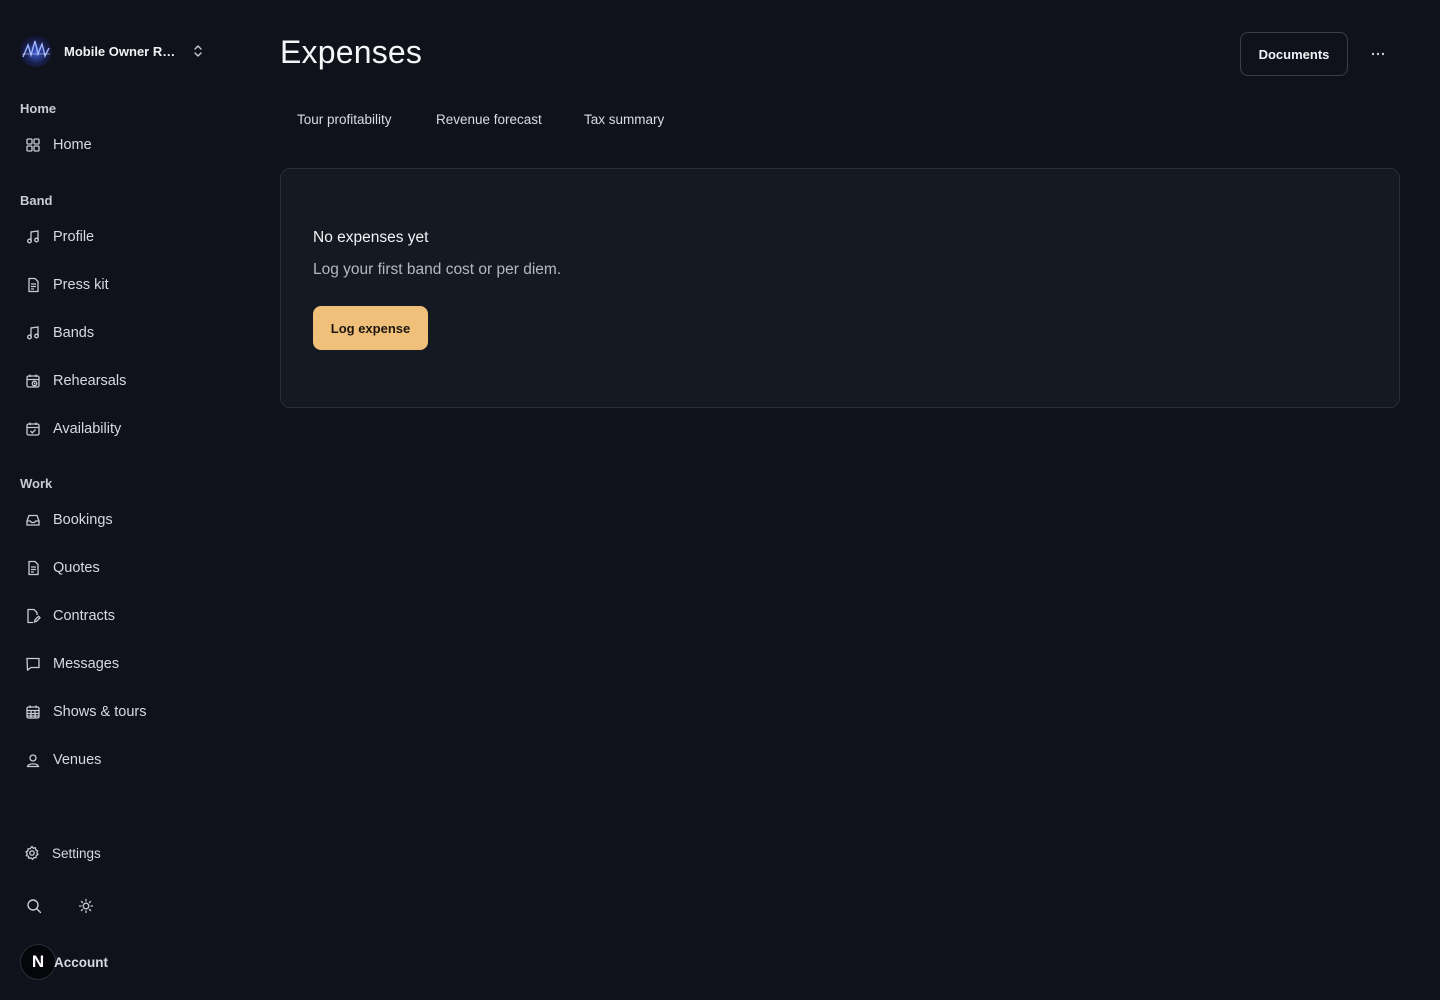  What do you see at coordinates (33, 616) in the screenshot?
I see `edit-document-icon` at bounding box center [33, 616].